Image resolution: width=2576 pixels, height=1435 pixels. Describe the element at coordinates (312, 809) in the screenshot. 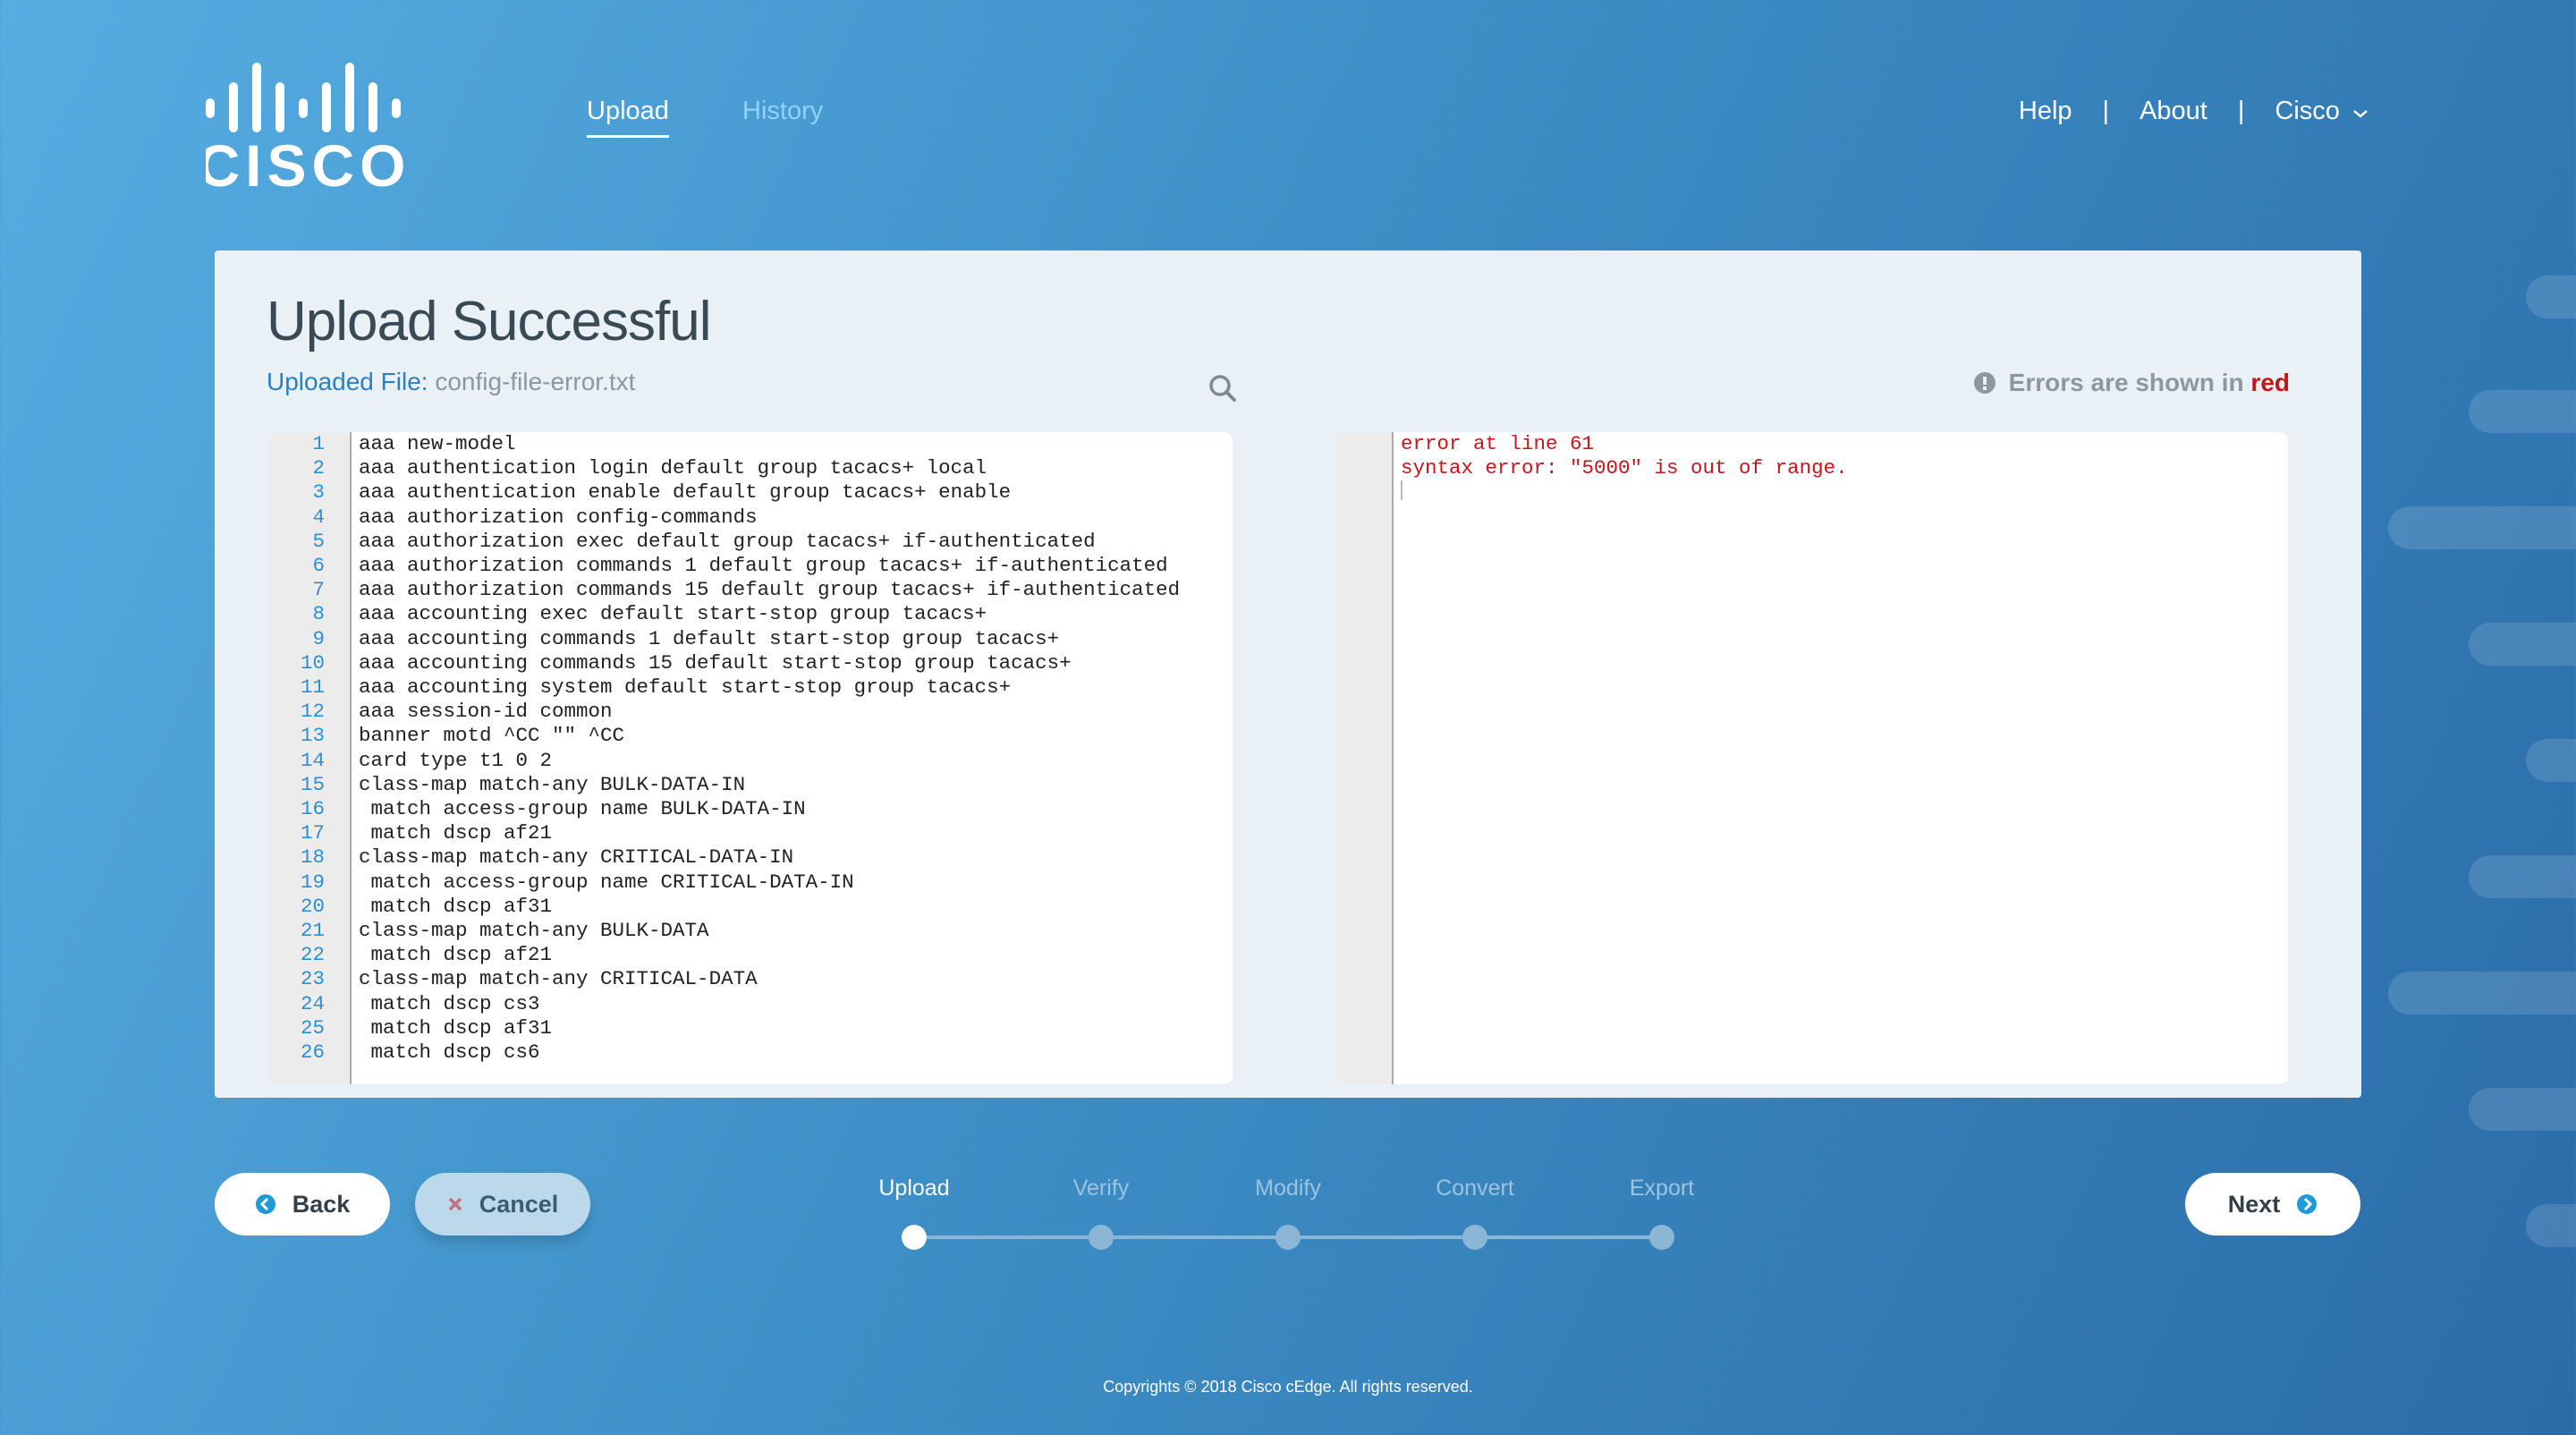

I see `line-number: 16` at that location.